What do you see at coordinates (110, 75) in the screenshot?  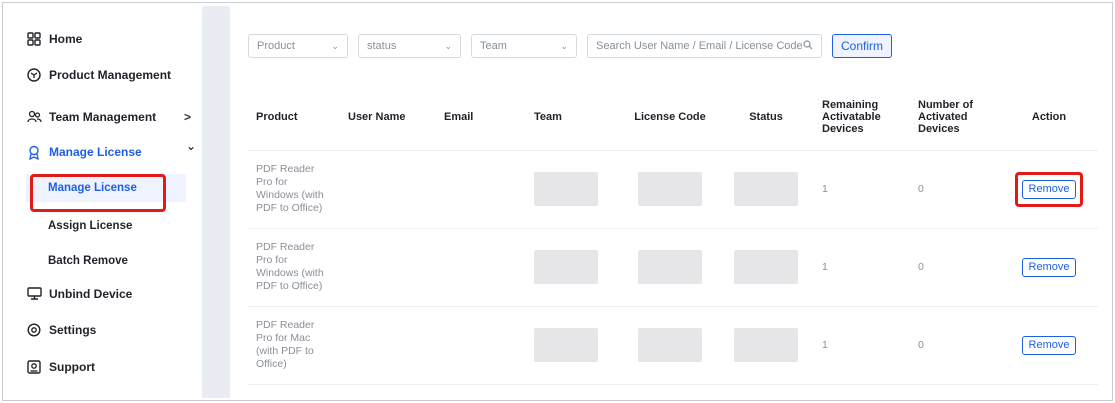 I see `sidebar-item-label: Product Management` at bounding box center [110, 75].